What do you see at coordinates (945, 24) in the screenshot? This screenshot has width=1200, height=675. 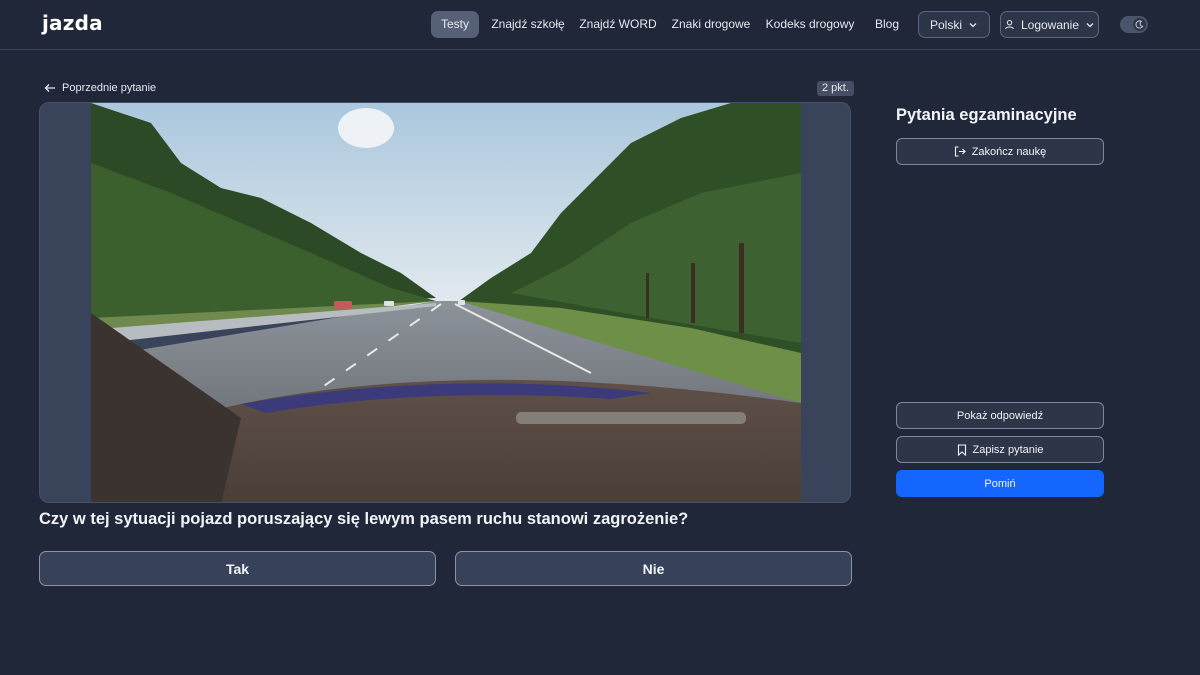 I see `language-label: Polski` at bounding box center [945, 24].